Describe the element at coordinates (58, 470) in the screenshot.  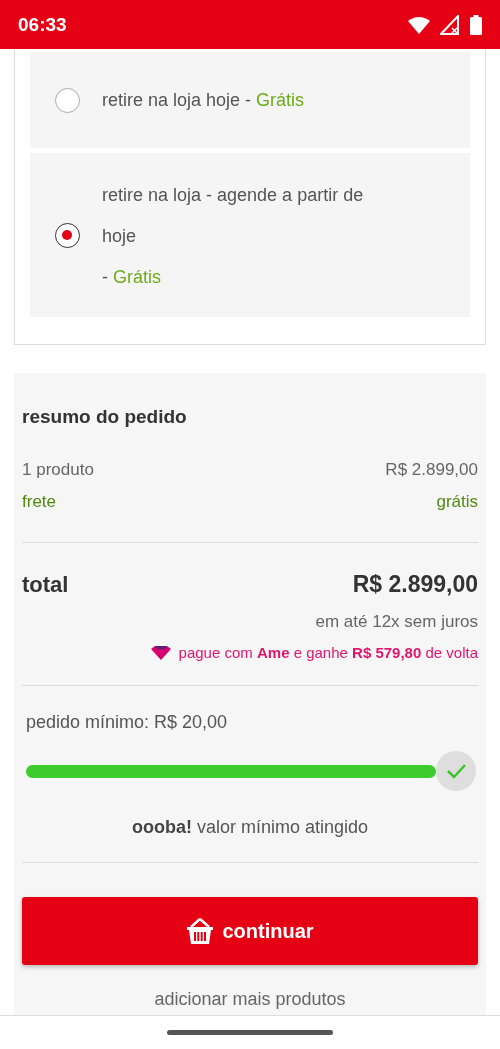
I see `line-label: 1 produto` at that location.